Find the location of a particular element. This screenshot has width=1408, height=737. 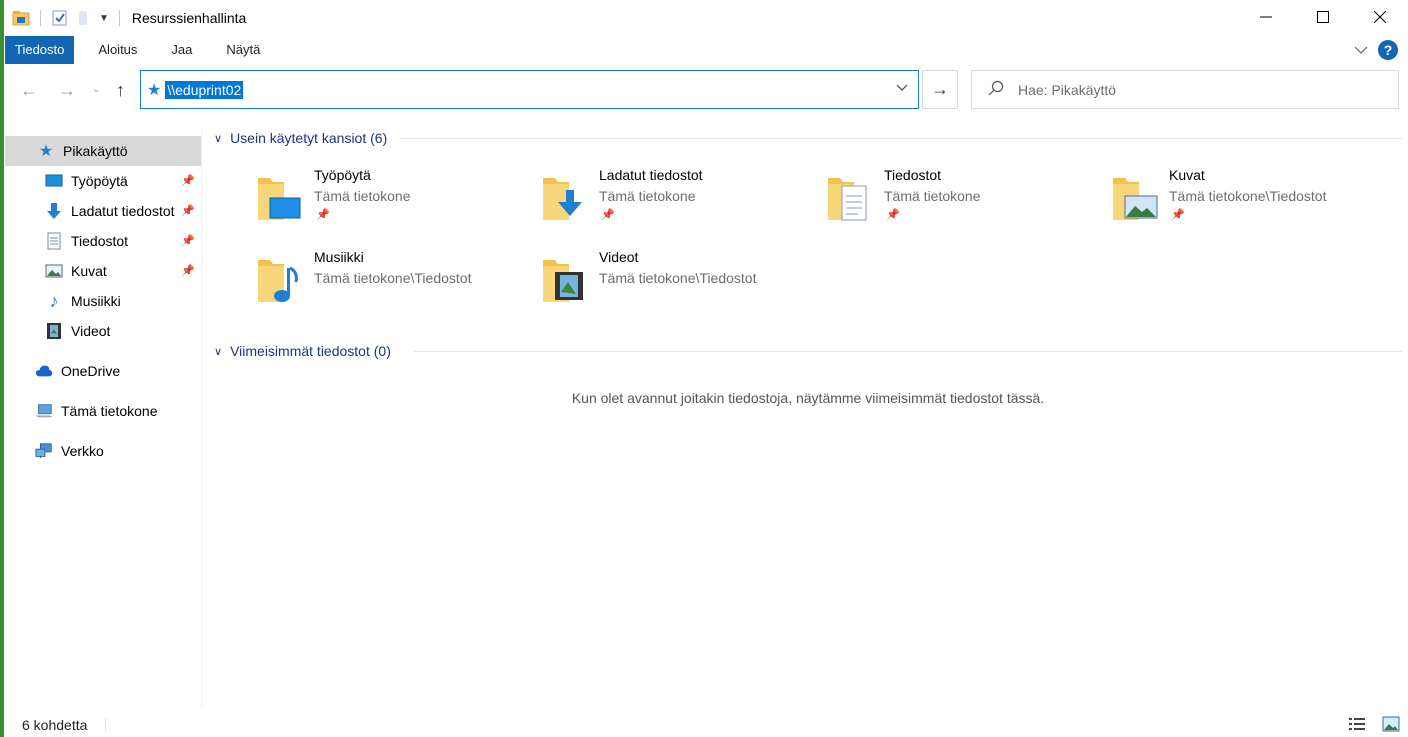

sidebar-item-music: ♪ Musiikki is located at coordinates (103, 301).